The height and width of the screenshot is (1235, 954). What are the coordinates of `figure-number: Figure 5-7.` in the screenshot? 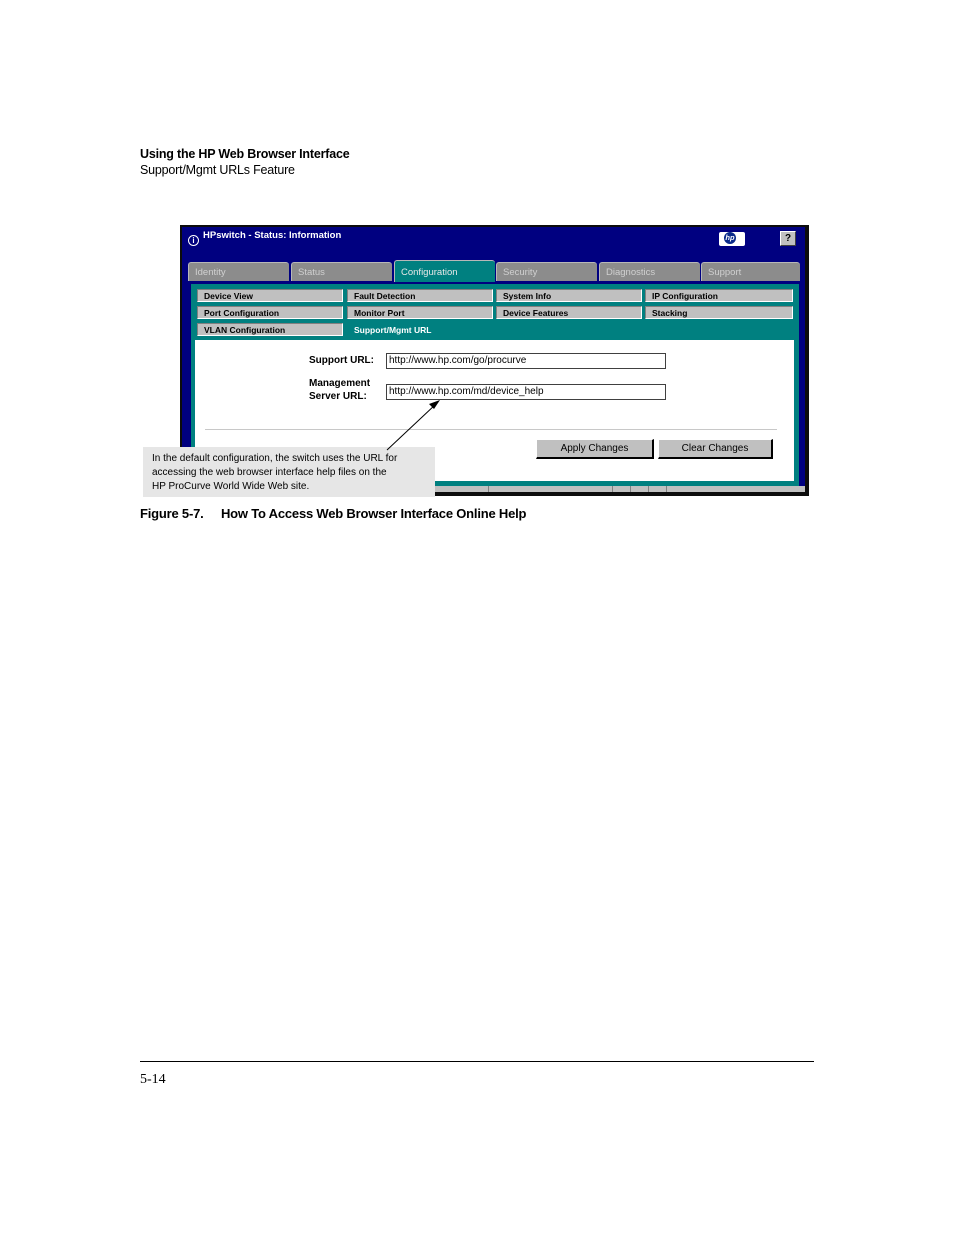 It's located at (172, 513).